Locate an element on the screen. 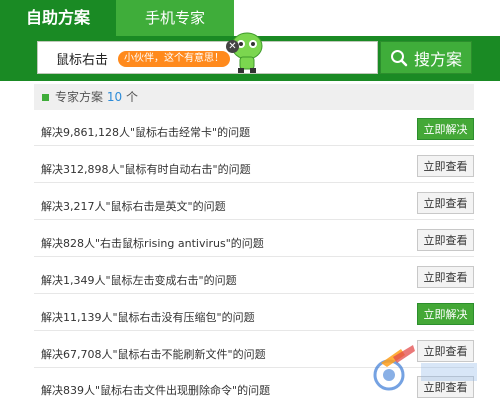 Image resolution: width=500 pixels, height=402 pixels. results-header: 专家方案 10 个 is located at coordinates (254, 97).